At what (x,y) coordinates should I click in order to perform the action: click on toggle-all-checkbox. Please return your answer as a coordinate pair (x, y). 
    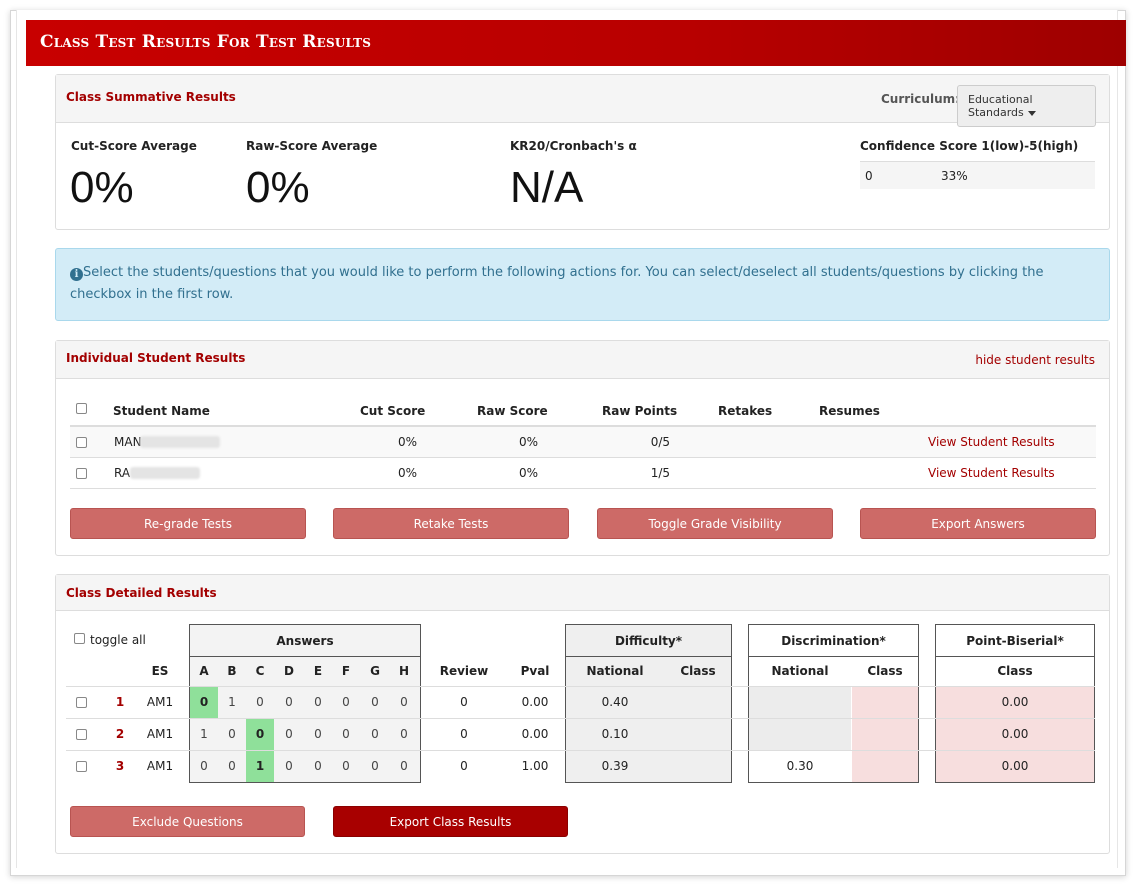
    Looking at the image, I should click on (79, 638).